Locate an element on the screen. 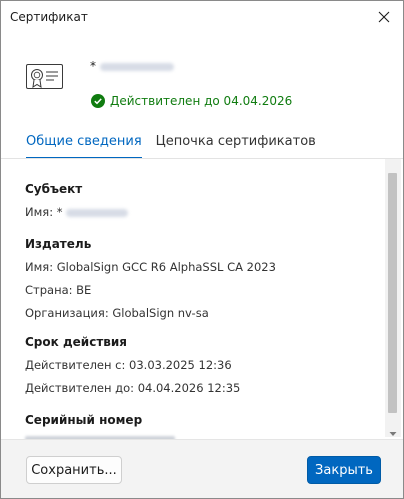 The image size is (404, 499). valid-from: Действителен с: 03.03.2025 12:36 is located at coordinates (128, 365).